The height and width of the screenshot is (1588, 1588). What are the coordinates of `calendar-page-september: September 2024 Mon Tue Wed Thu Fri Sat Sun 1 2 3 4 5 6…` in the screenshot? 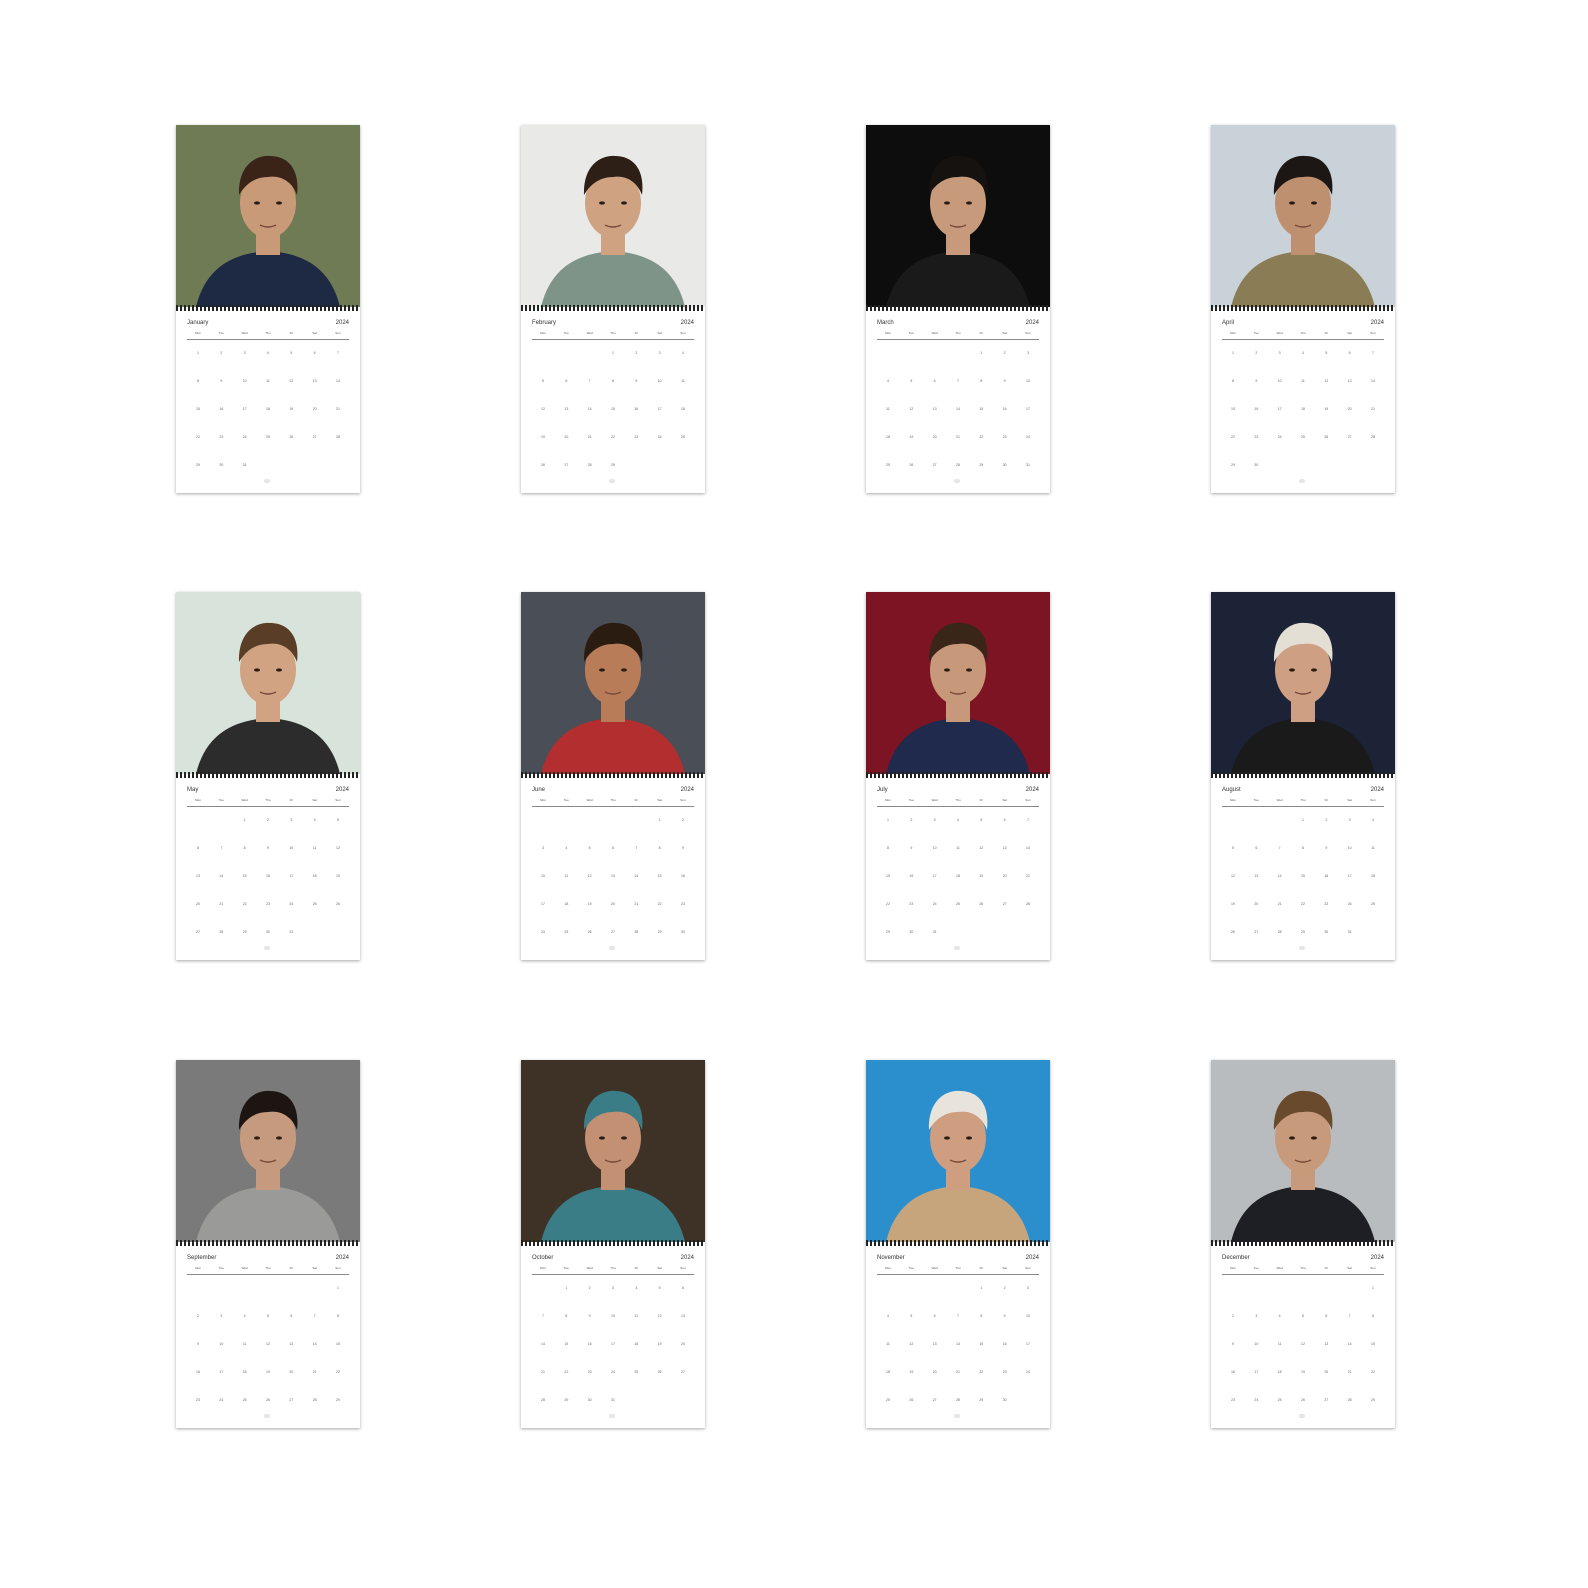 It's located at (268, 1244).